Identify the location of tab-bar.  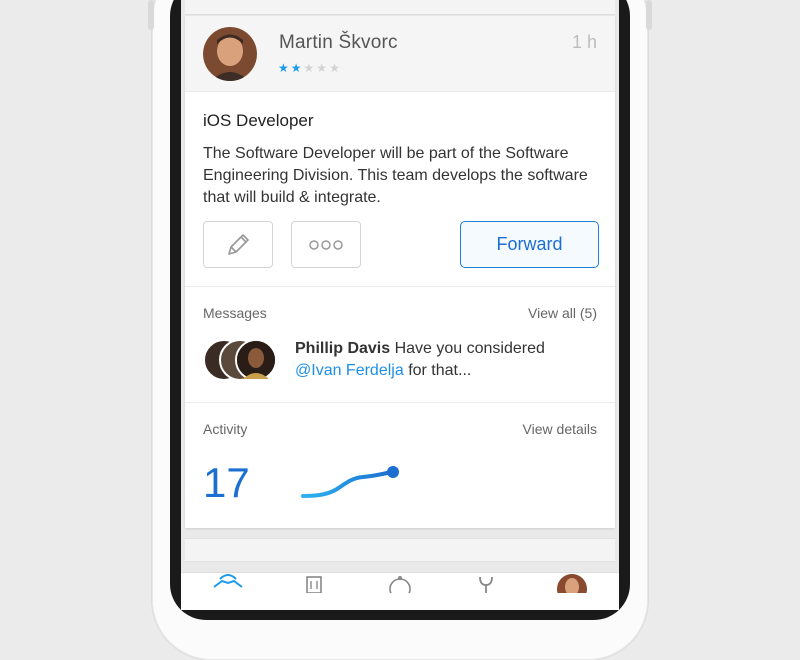
(400, 591).